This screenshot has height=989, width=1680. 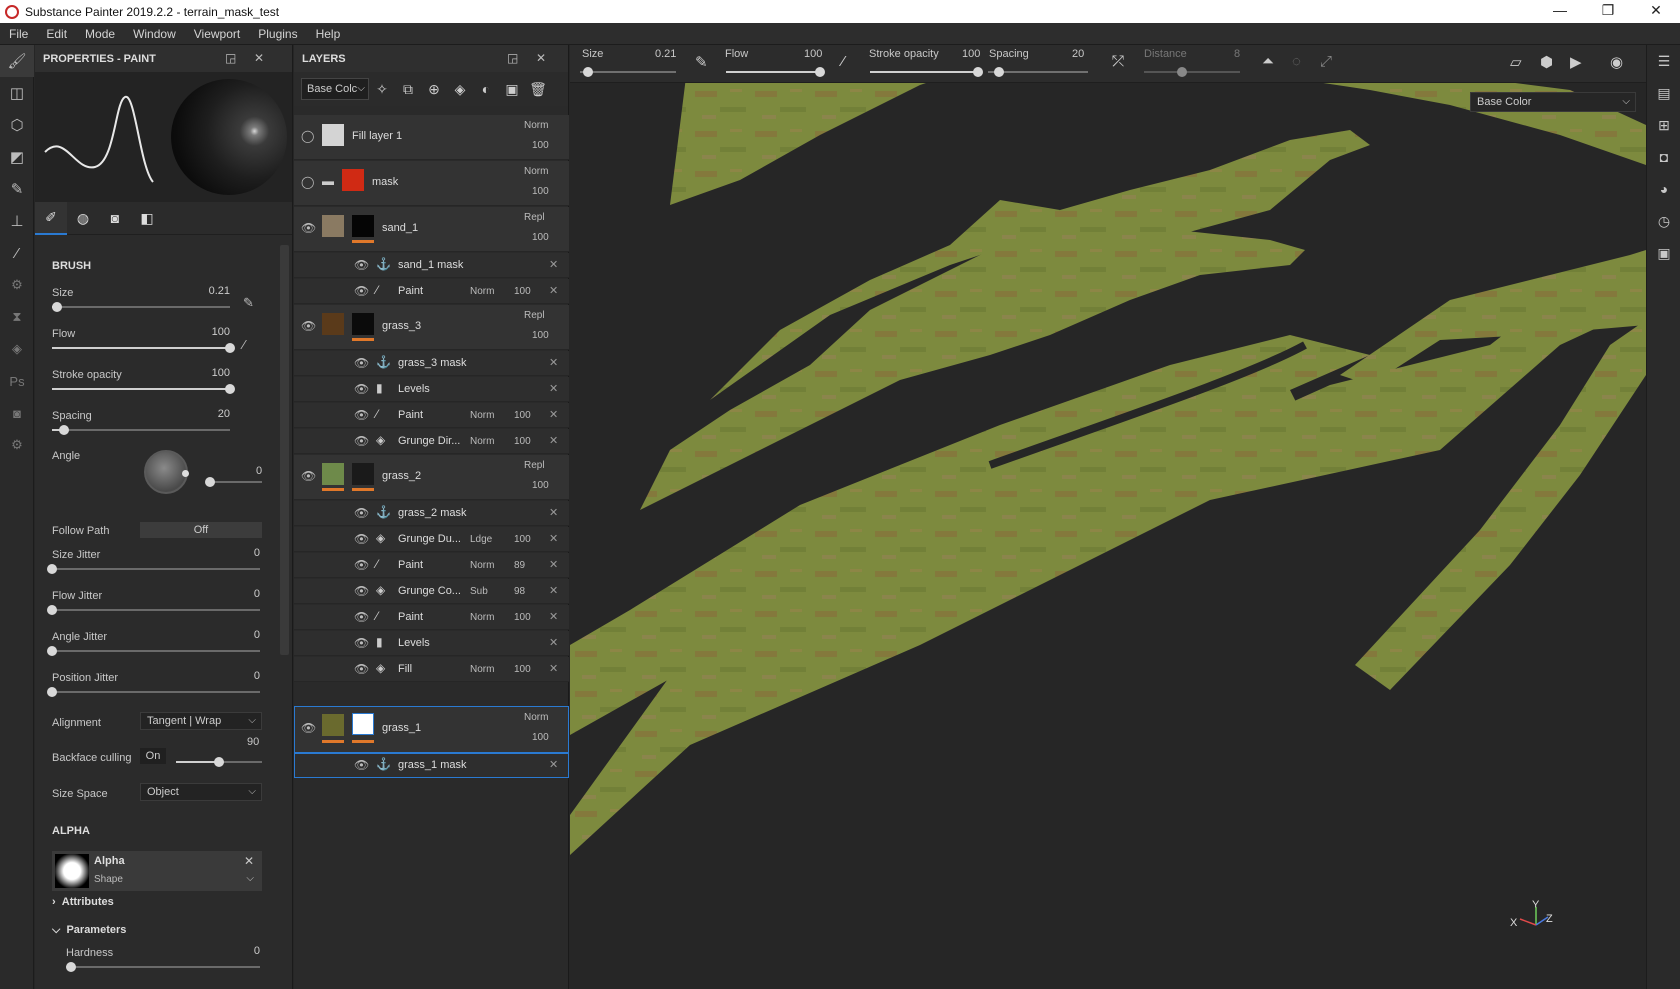 I want to click on layers-dock-button: ☰, so click(x=1663, y=61).